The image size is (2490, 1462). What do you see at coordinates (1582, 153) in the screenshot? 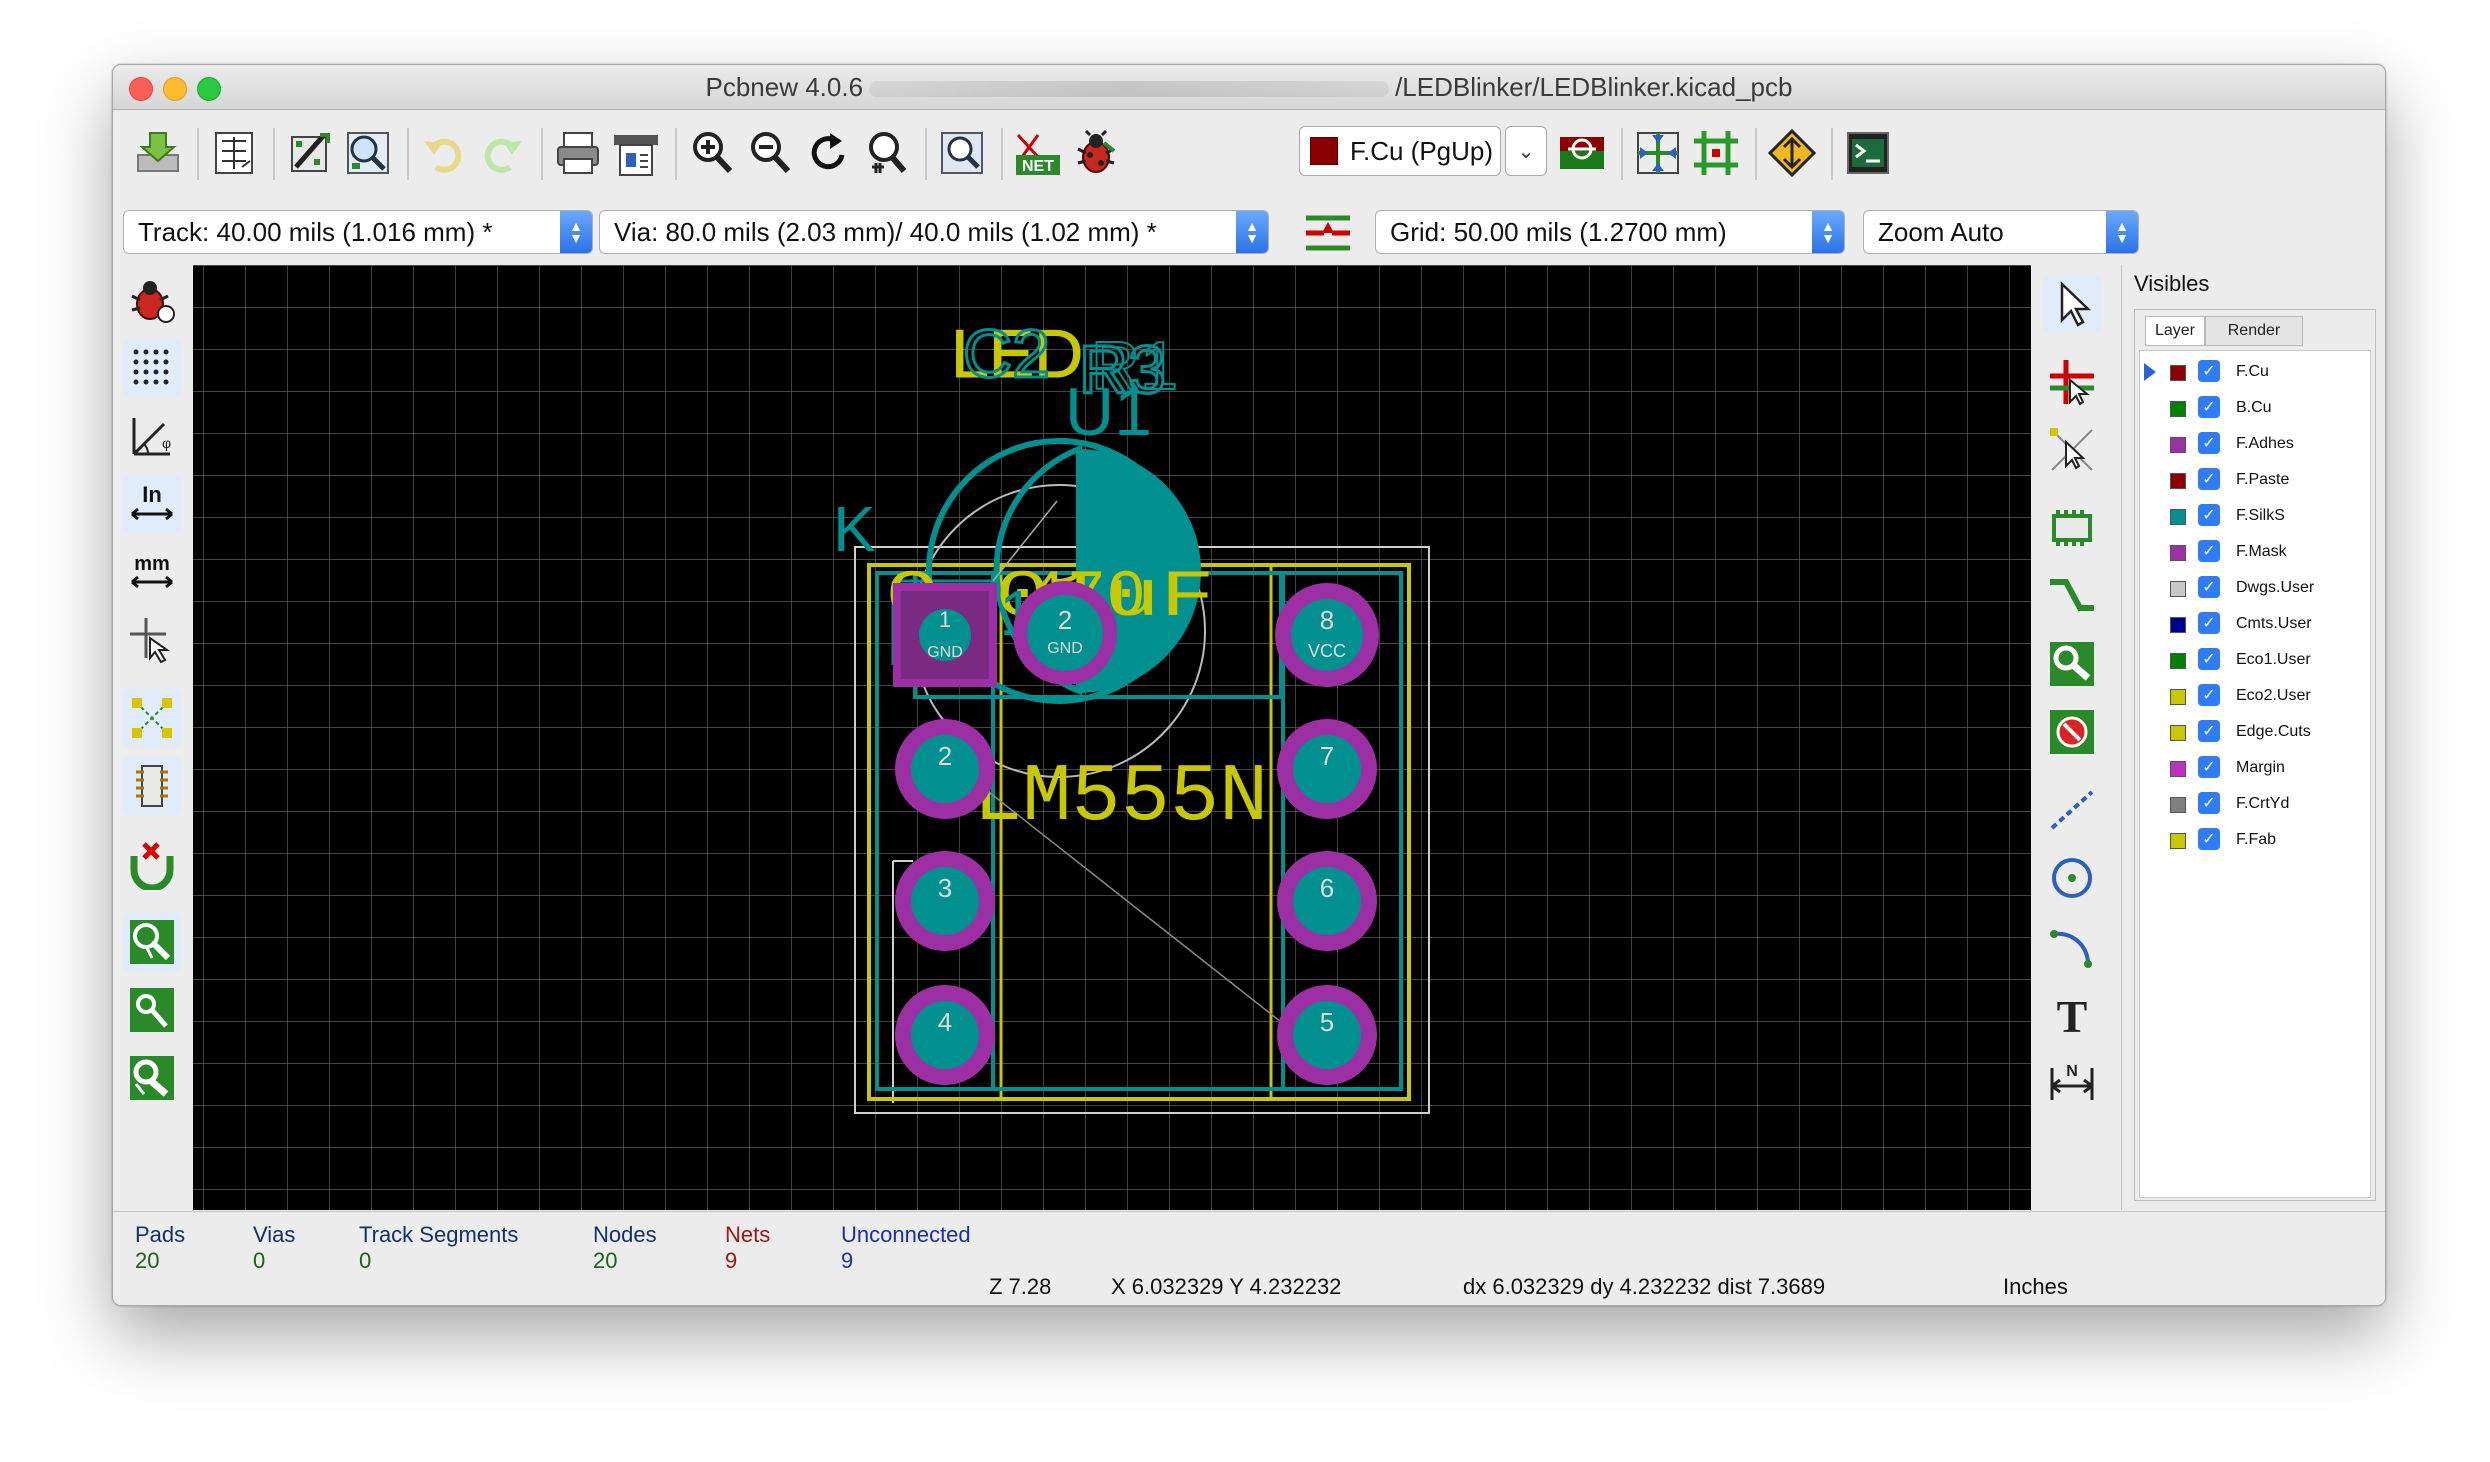
I see `layer-pair-icon` at bounding box center [1582, 153].